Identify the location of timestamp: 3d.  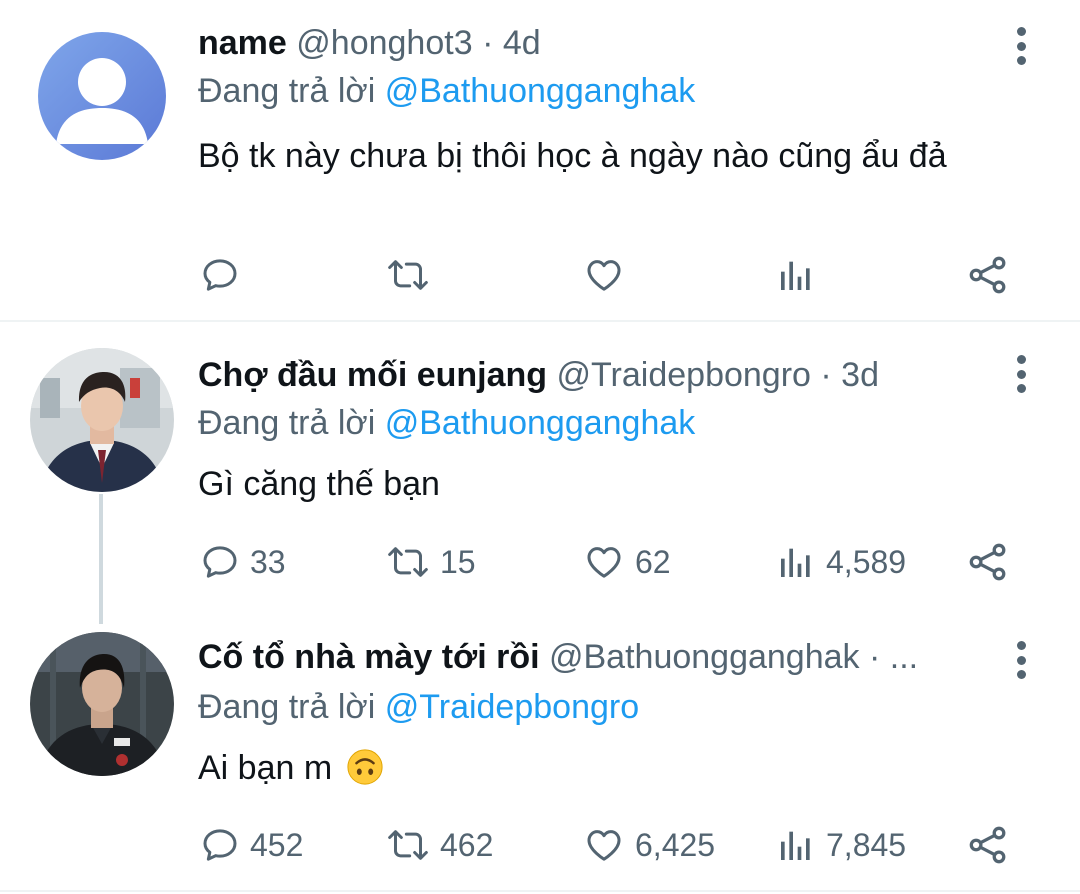
(860, 375).